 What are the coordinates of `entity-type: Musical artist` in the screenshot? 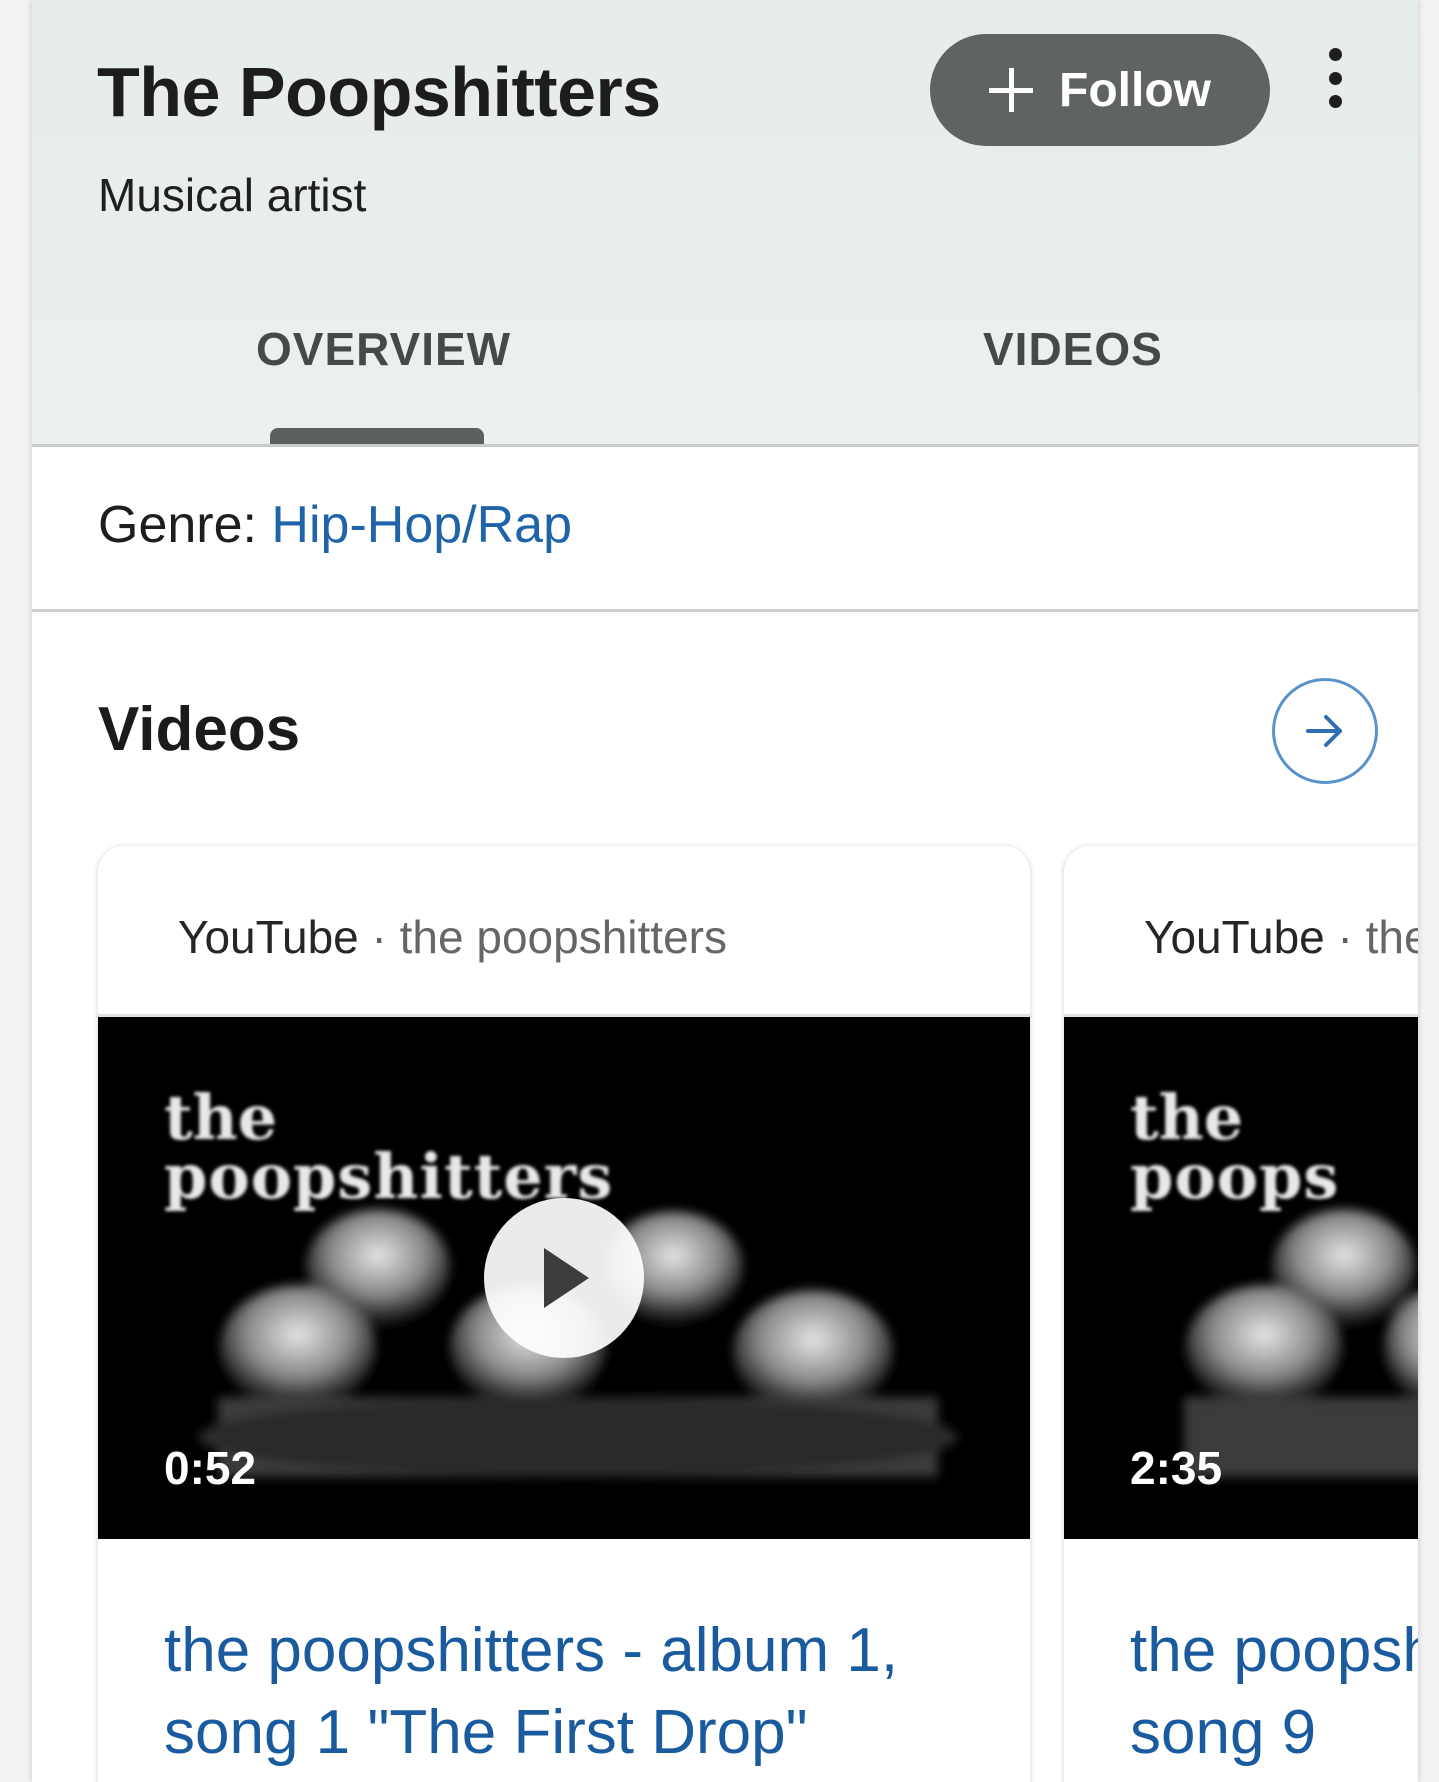 It's located at (232, 195).